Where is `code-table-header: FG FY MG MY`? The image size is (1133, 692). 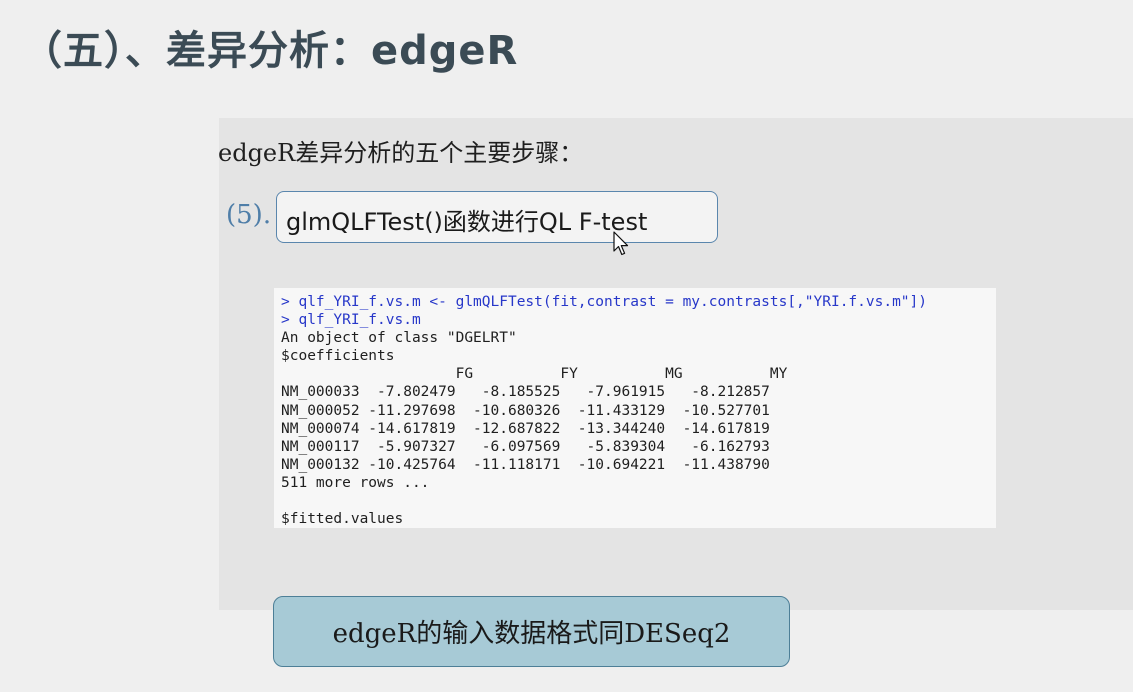
code-table-header: FG FY MG MY is located at coordinates (534, 374).